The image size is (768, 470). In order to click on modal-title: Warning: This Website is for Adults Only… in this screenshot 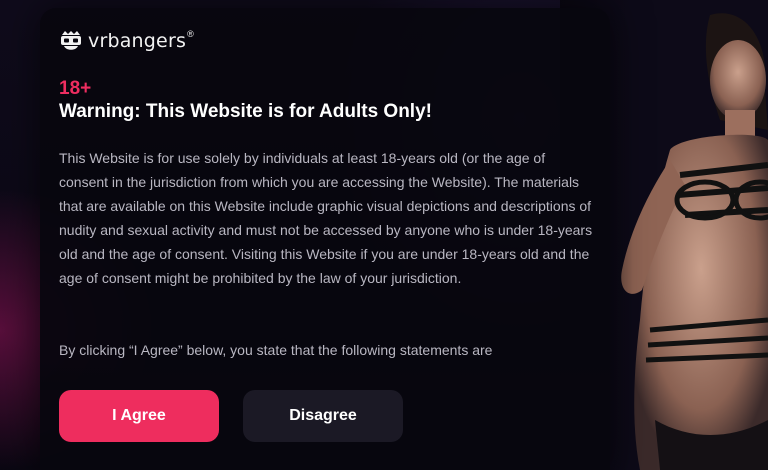, I will do `click(245, 111)`.